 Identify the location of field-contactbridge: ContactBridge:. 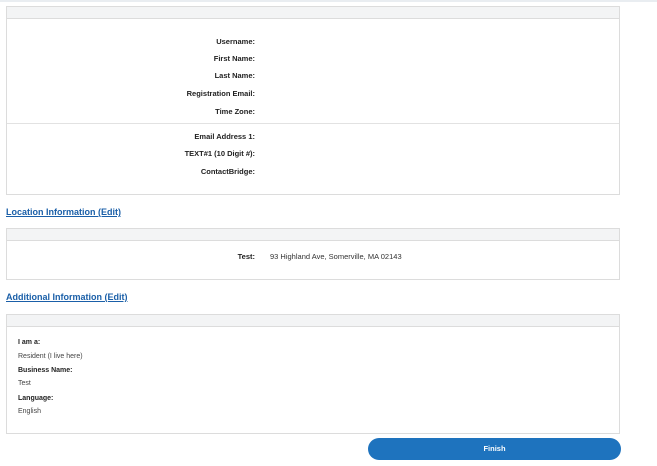
(313, 172).